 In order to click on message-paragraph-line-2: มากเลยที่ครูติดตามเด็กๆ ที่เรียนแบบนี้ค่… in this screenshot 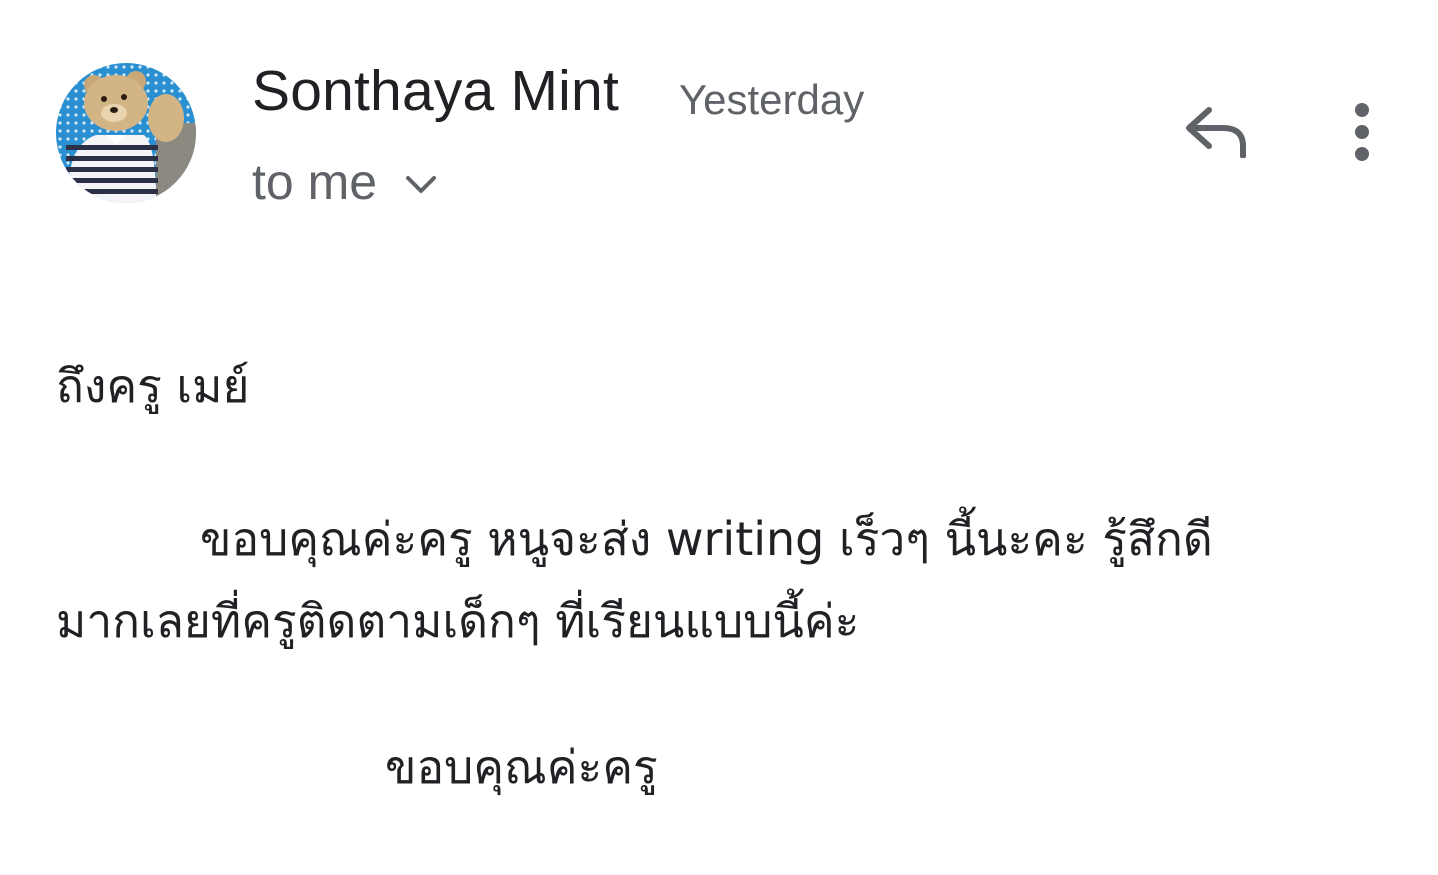, I will do `click(458, 621)`.